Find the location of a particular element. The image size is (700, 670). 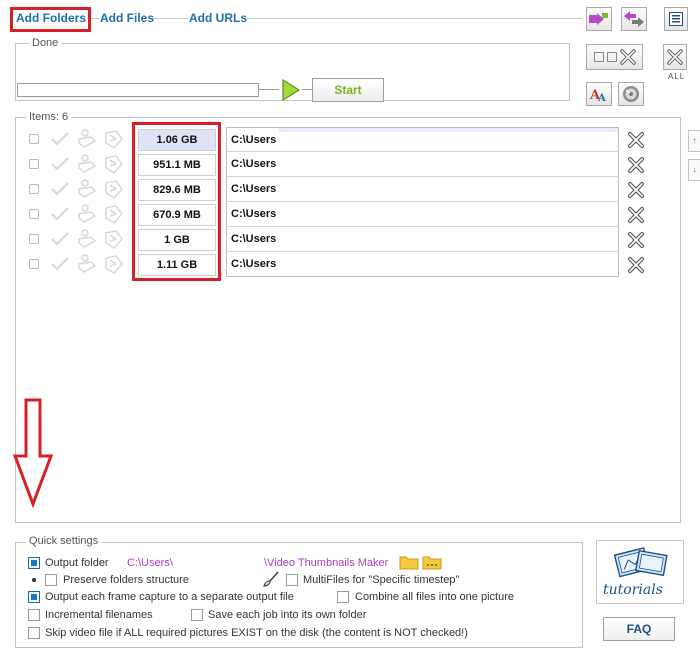

preserve-structure-label: Preserve folders structure is located at coordinates (126, 580).